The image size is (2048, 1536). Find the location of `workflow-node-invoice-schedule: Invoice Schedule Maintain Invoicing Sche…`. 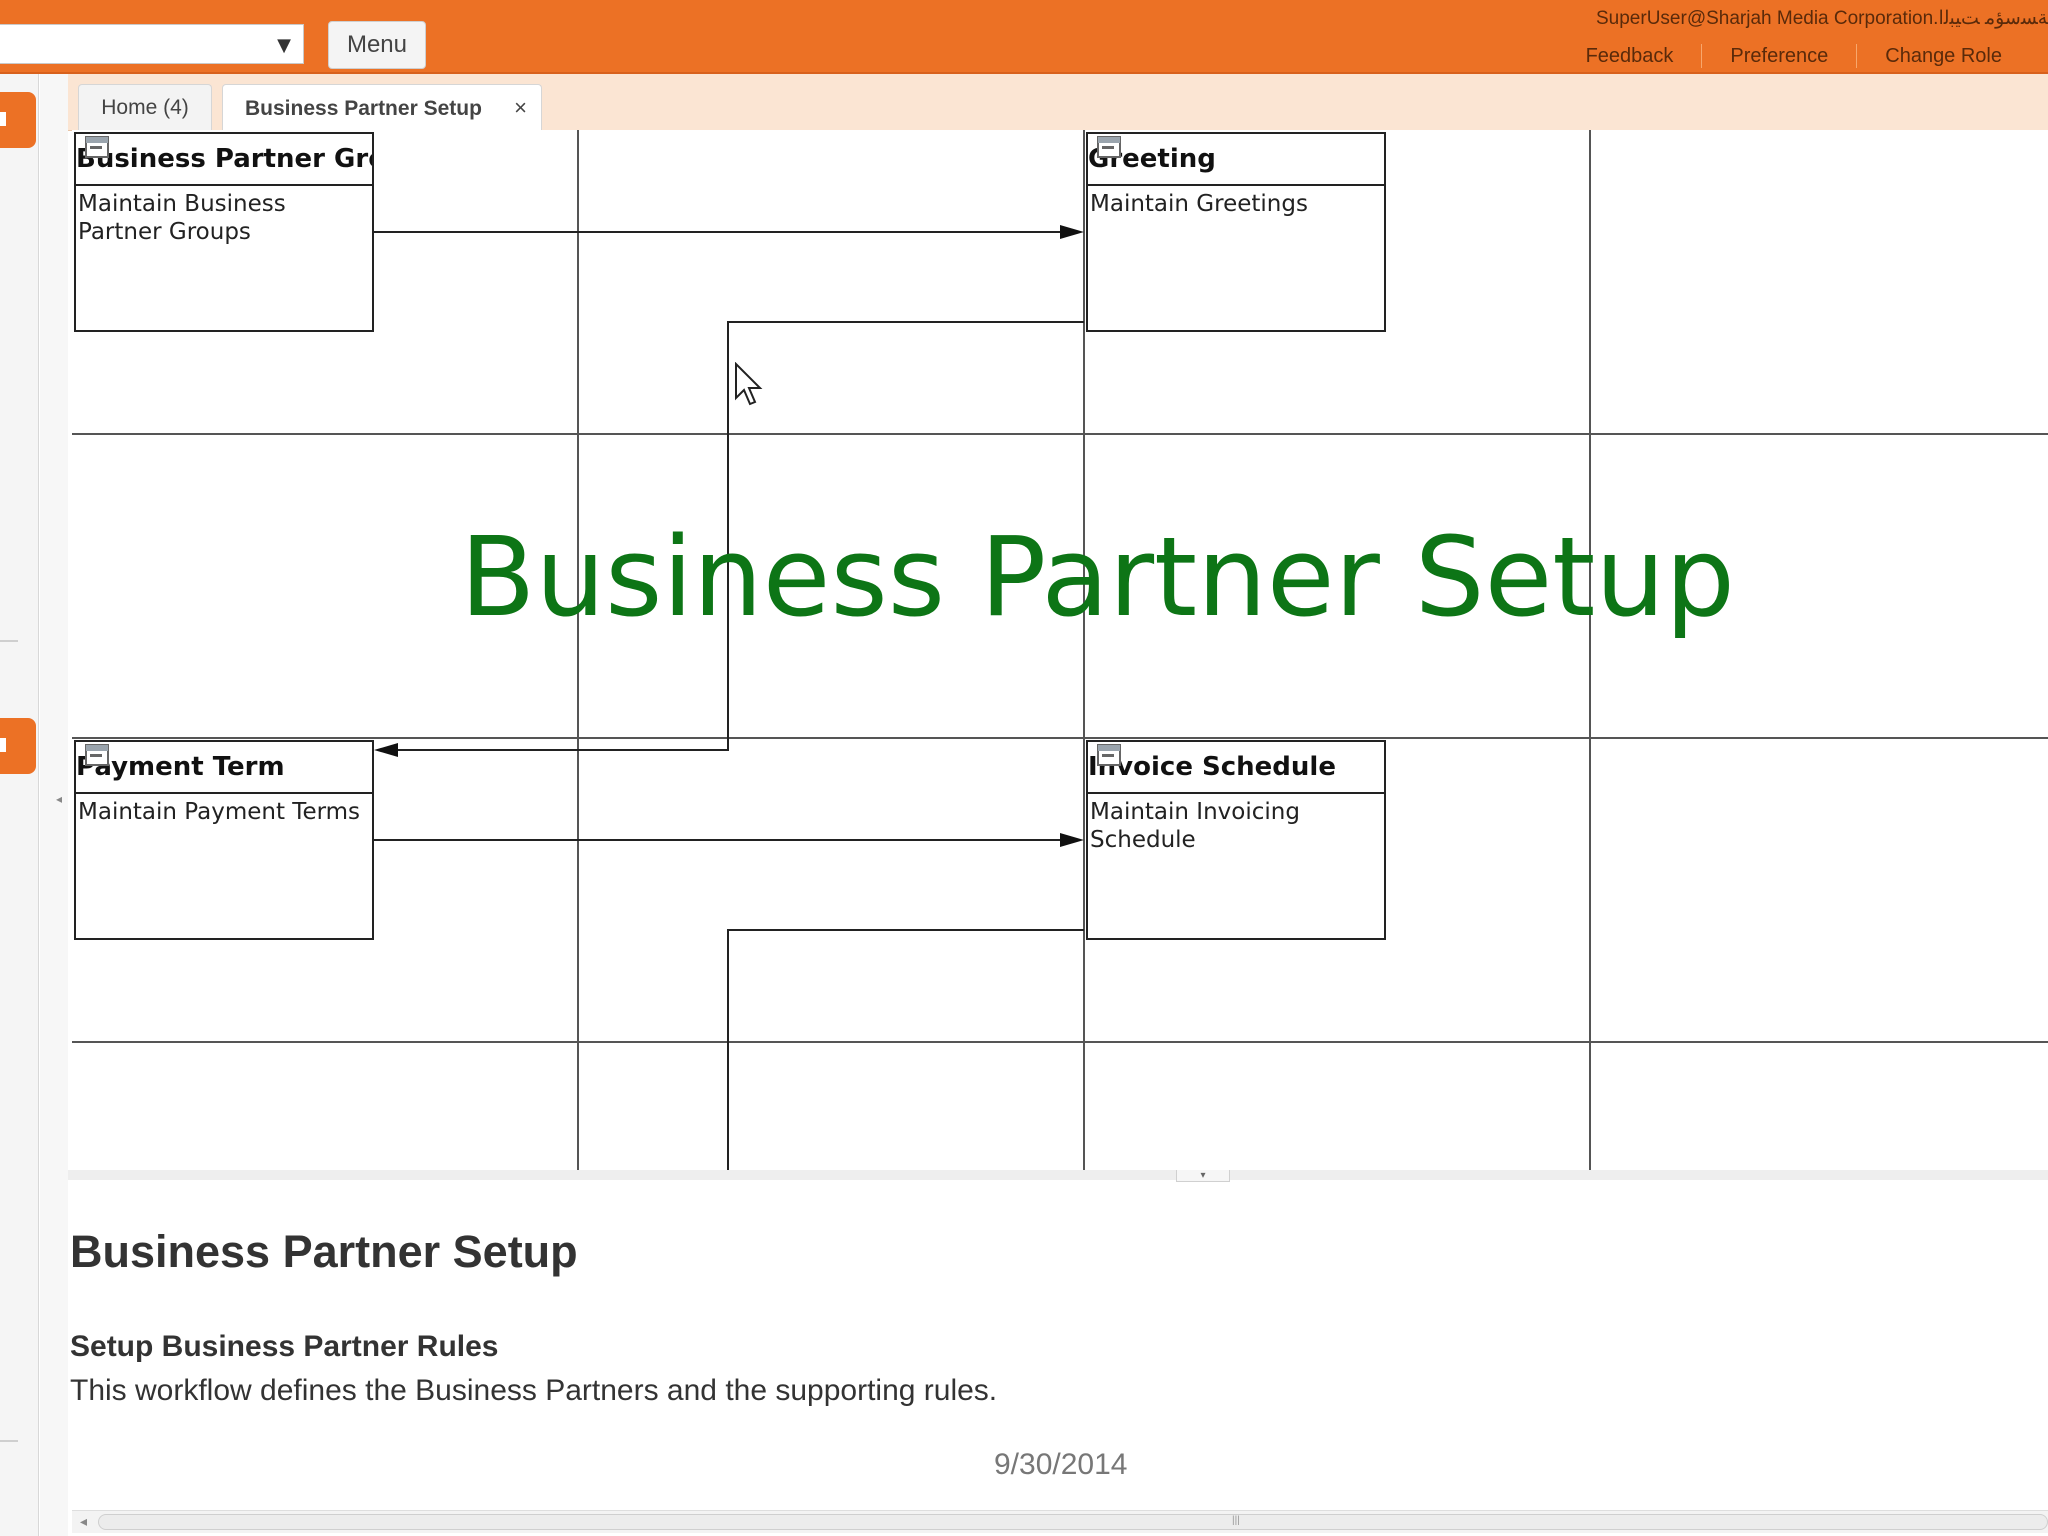

workflow-node-invoice-schedule: Invoice Schedule Maintain Invoicing Sche… is located at coordinates (1236, 840).